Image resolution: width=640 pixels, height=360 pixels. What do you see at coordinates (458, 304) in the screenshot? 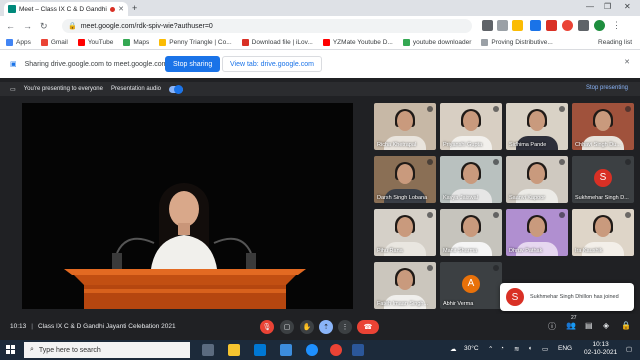
I see `participant-name: Abhir Verma` at bounding box center [458, 304].